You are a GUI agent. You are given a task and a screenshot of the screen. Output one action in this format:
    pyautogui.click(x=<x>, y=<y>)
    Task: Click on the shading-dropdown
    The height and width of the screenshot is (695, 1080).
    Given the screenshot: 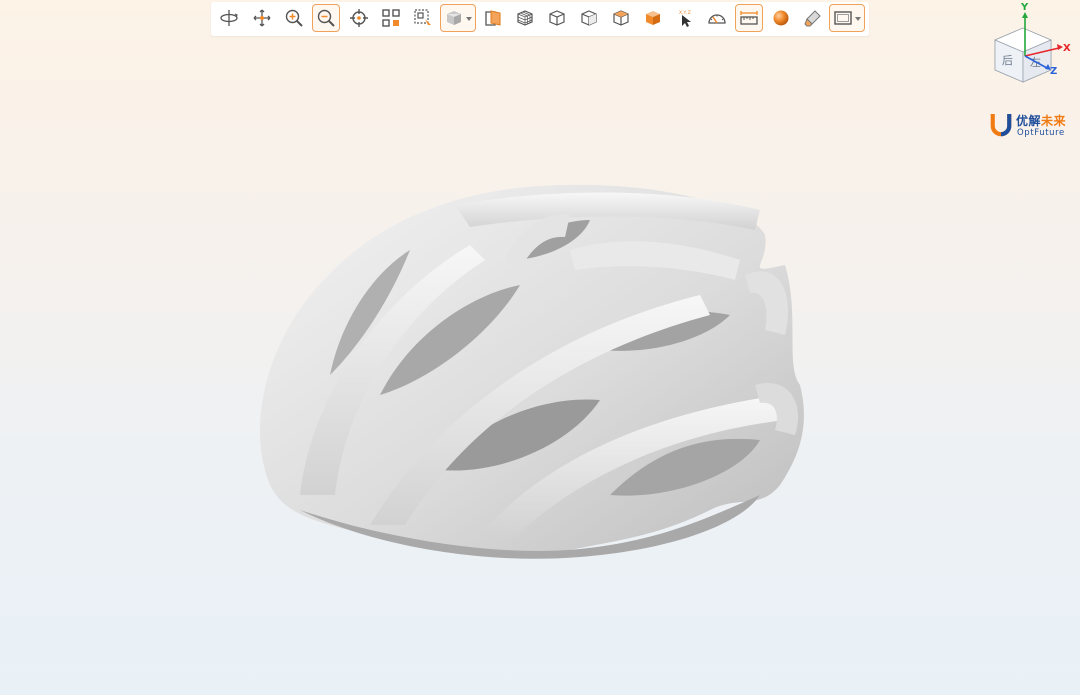 What is the action you would take?
    pyautogui.click(x=458, y=18)
    